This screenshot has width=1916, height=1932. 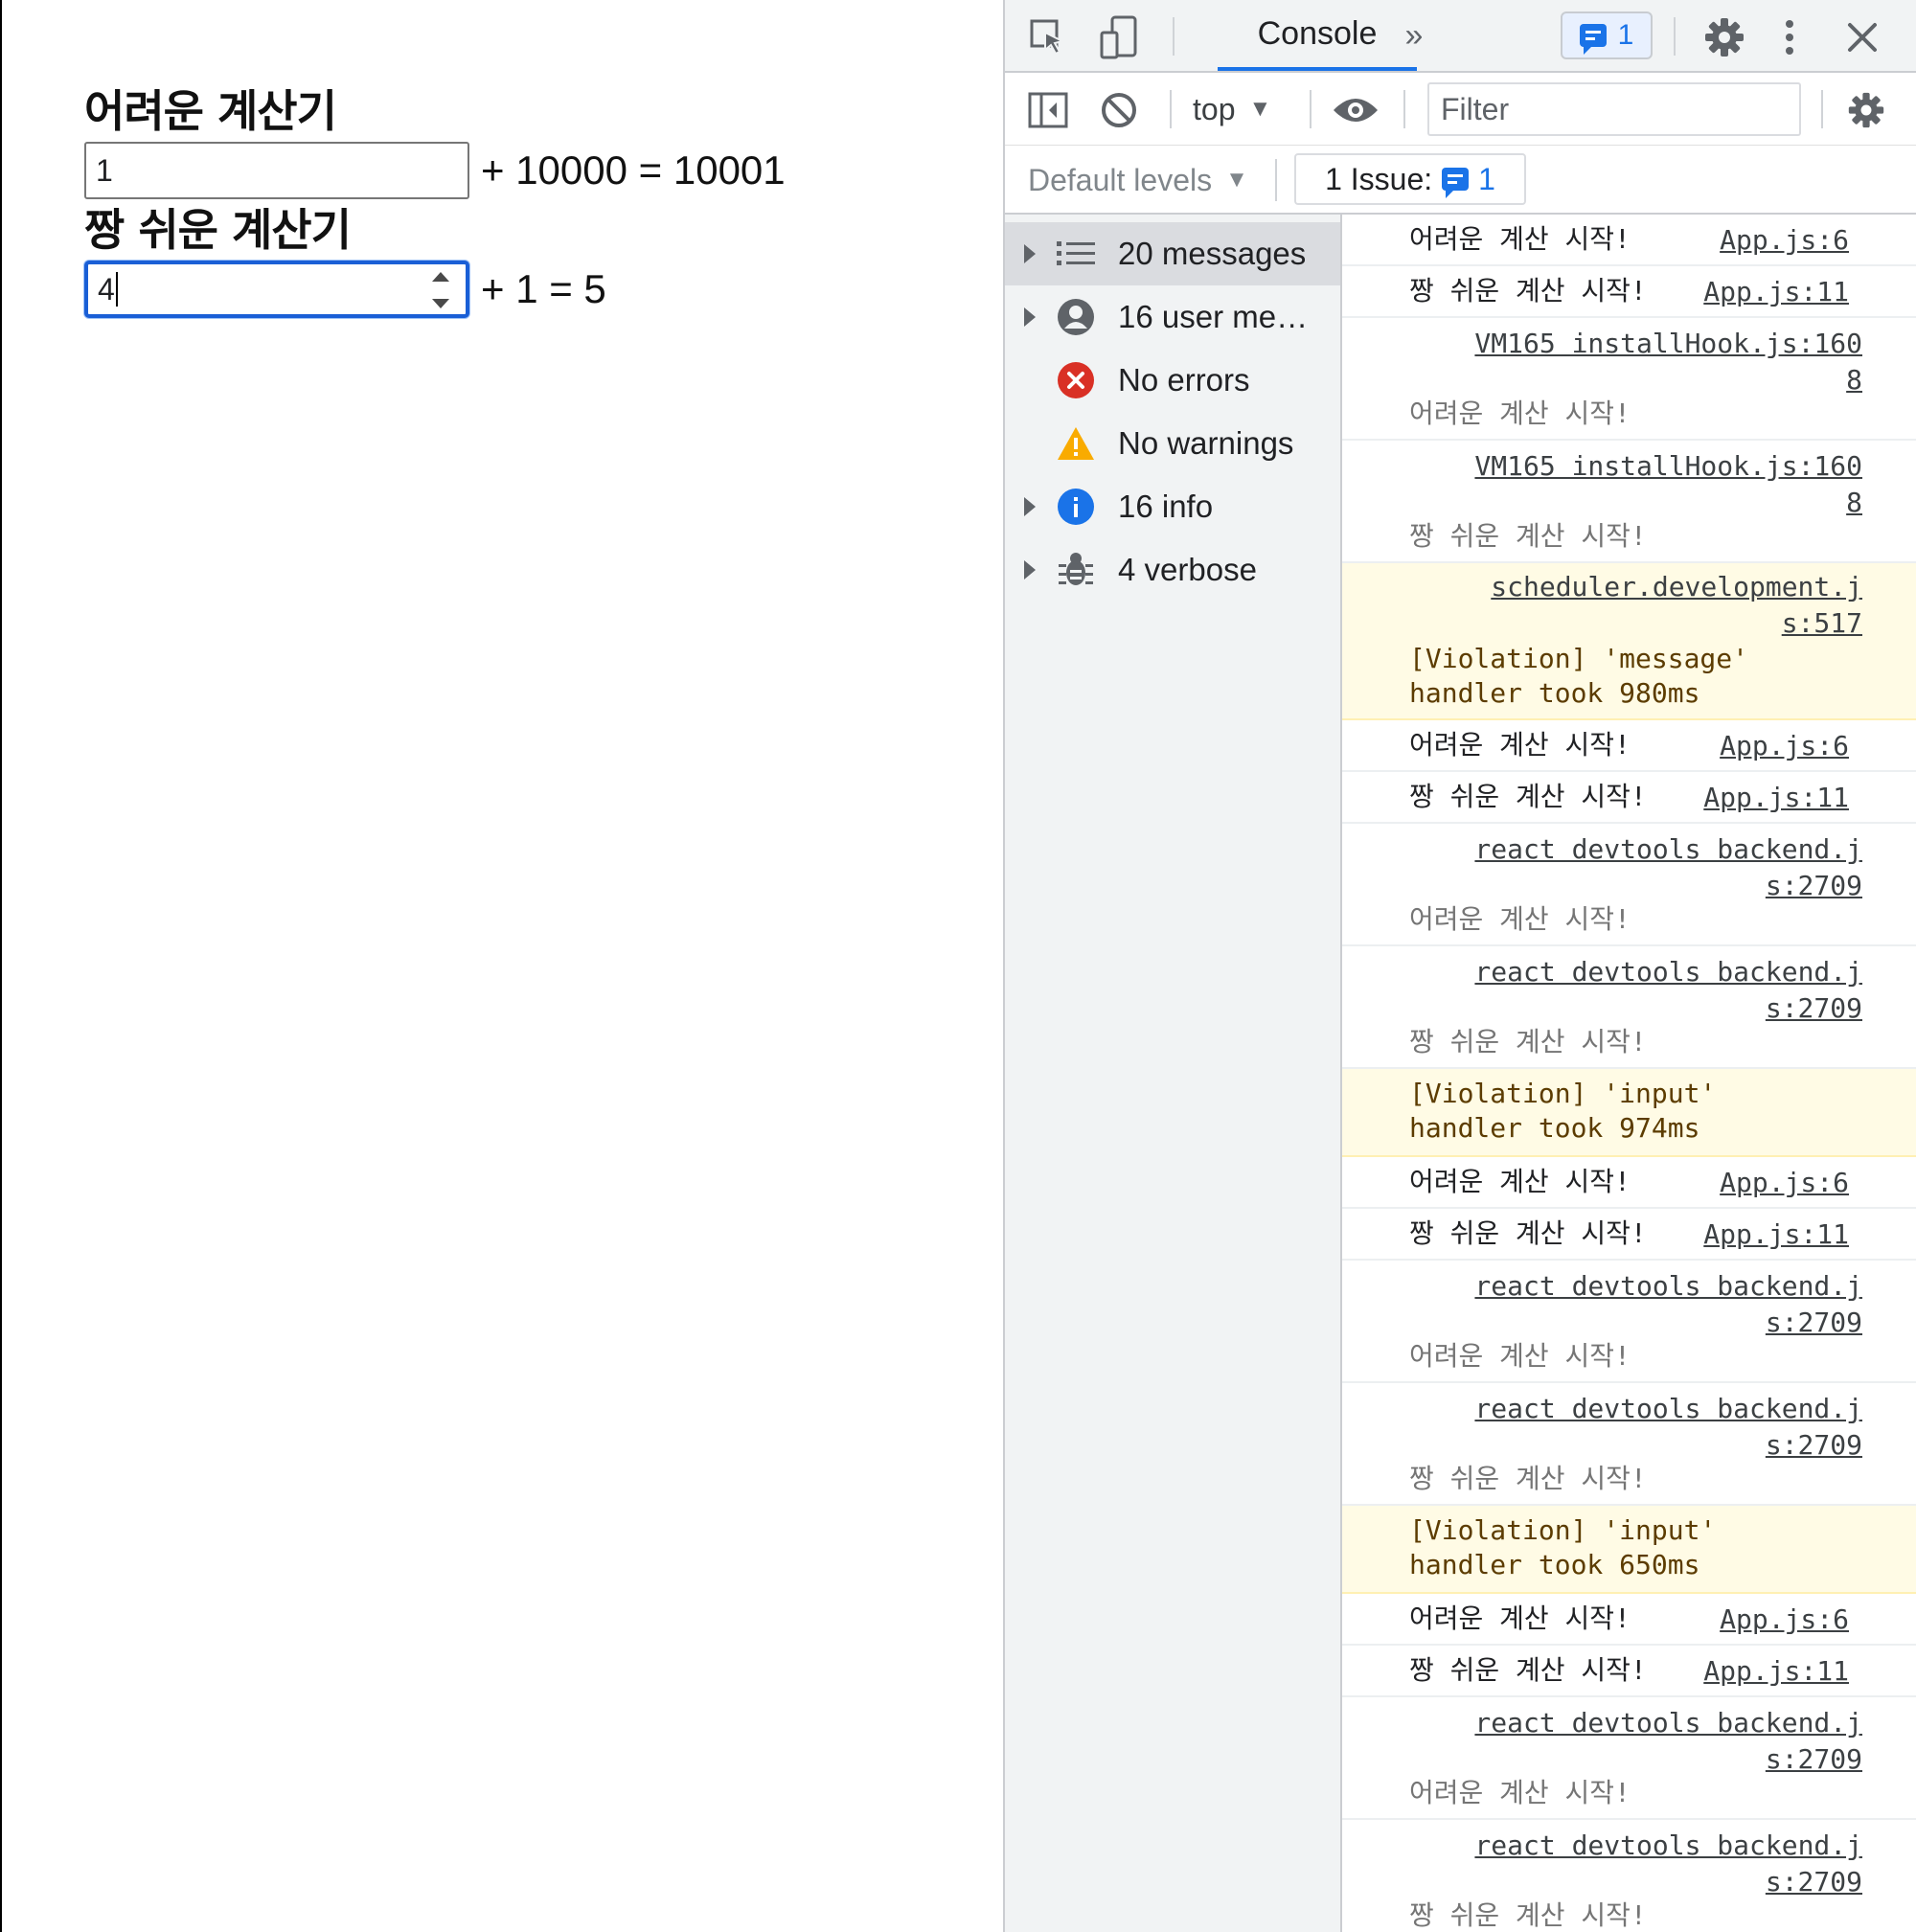 I want to click on sidebar-item-messages: 20 messages, so click(x=1173, y=253).